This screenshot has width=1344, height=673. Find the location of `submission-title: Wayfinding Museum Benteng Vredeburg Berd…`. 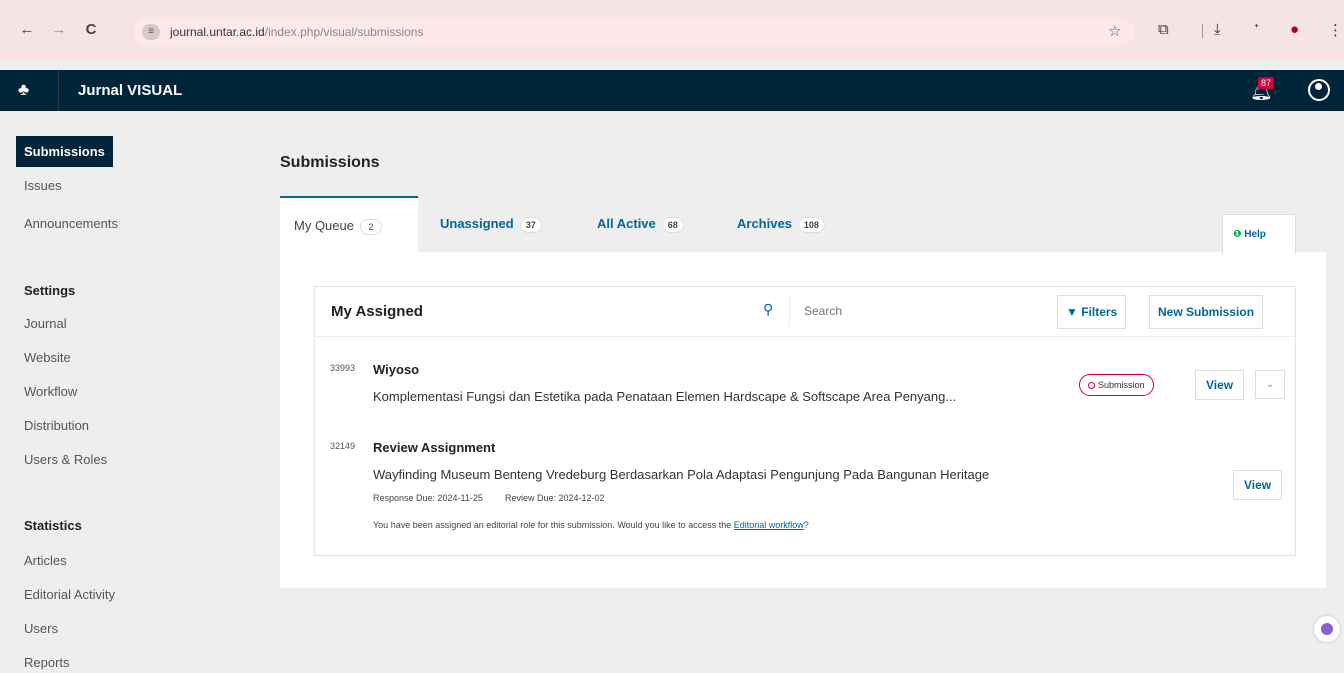

submission-title: Wayfinding Museum Benteng Vredeburg Berd… is located at coordinates (681, 474).